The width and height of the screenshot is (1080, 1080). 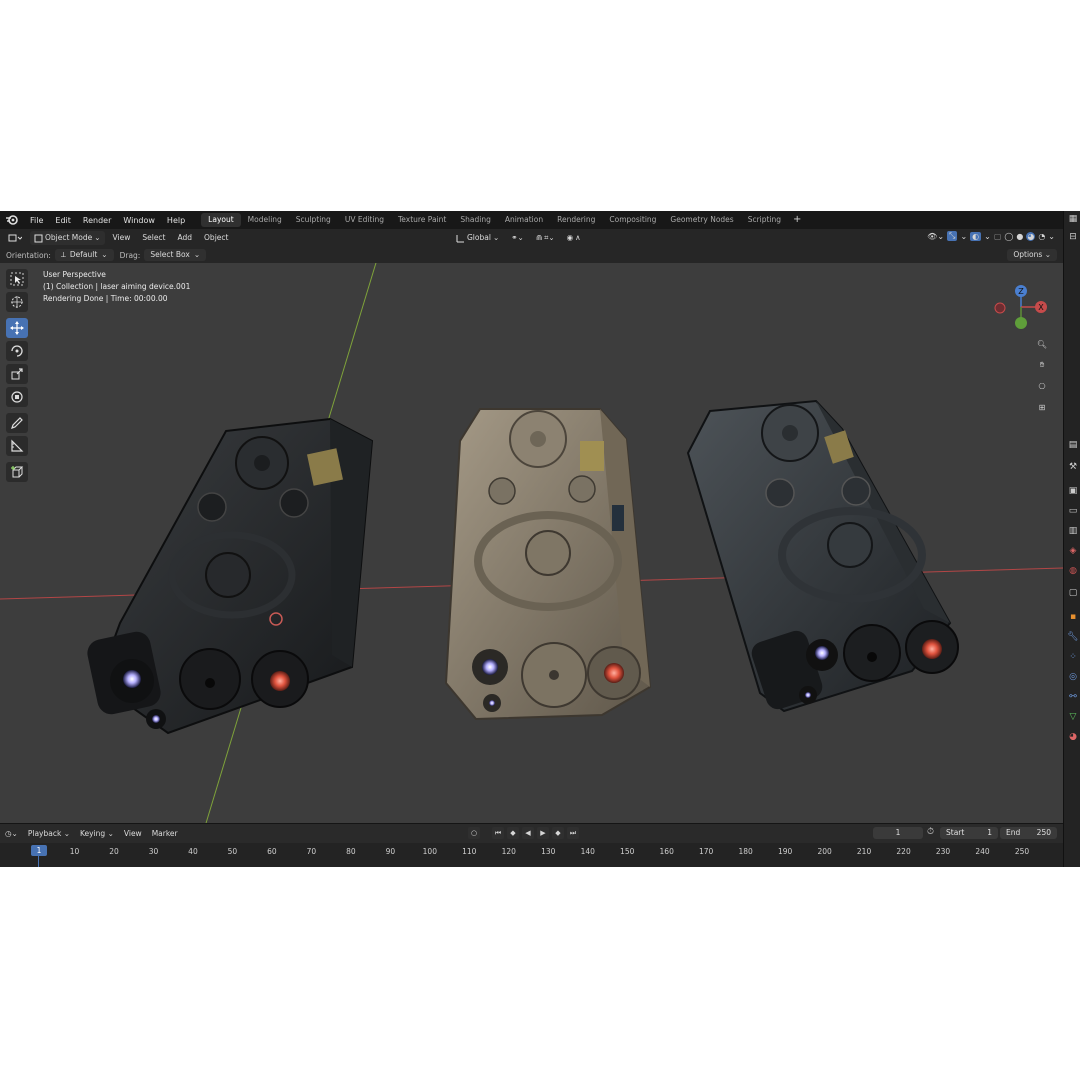 I want to click on tab-compositing: Compositing, so click(x=632, y=220).